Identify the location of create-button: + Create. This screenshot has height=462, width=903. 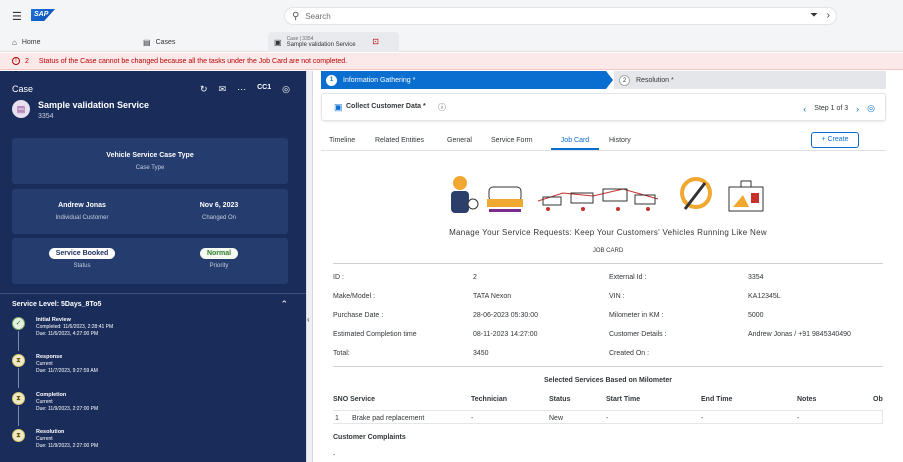
(835, 140).